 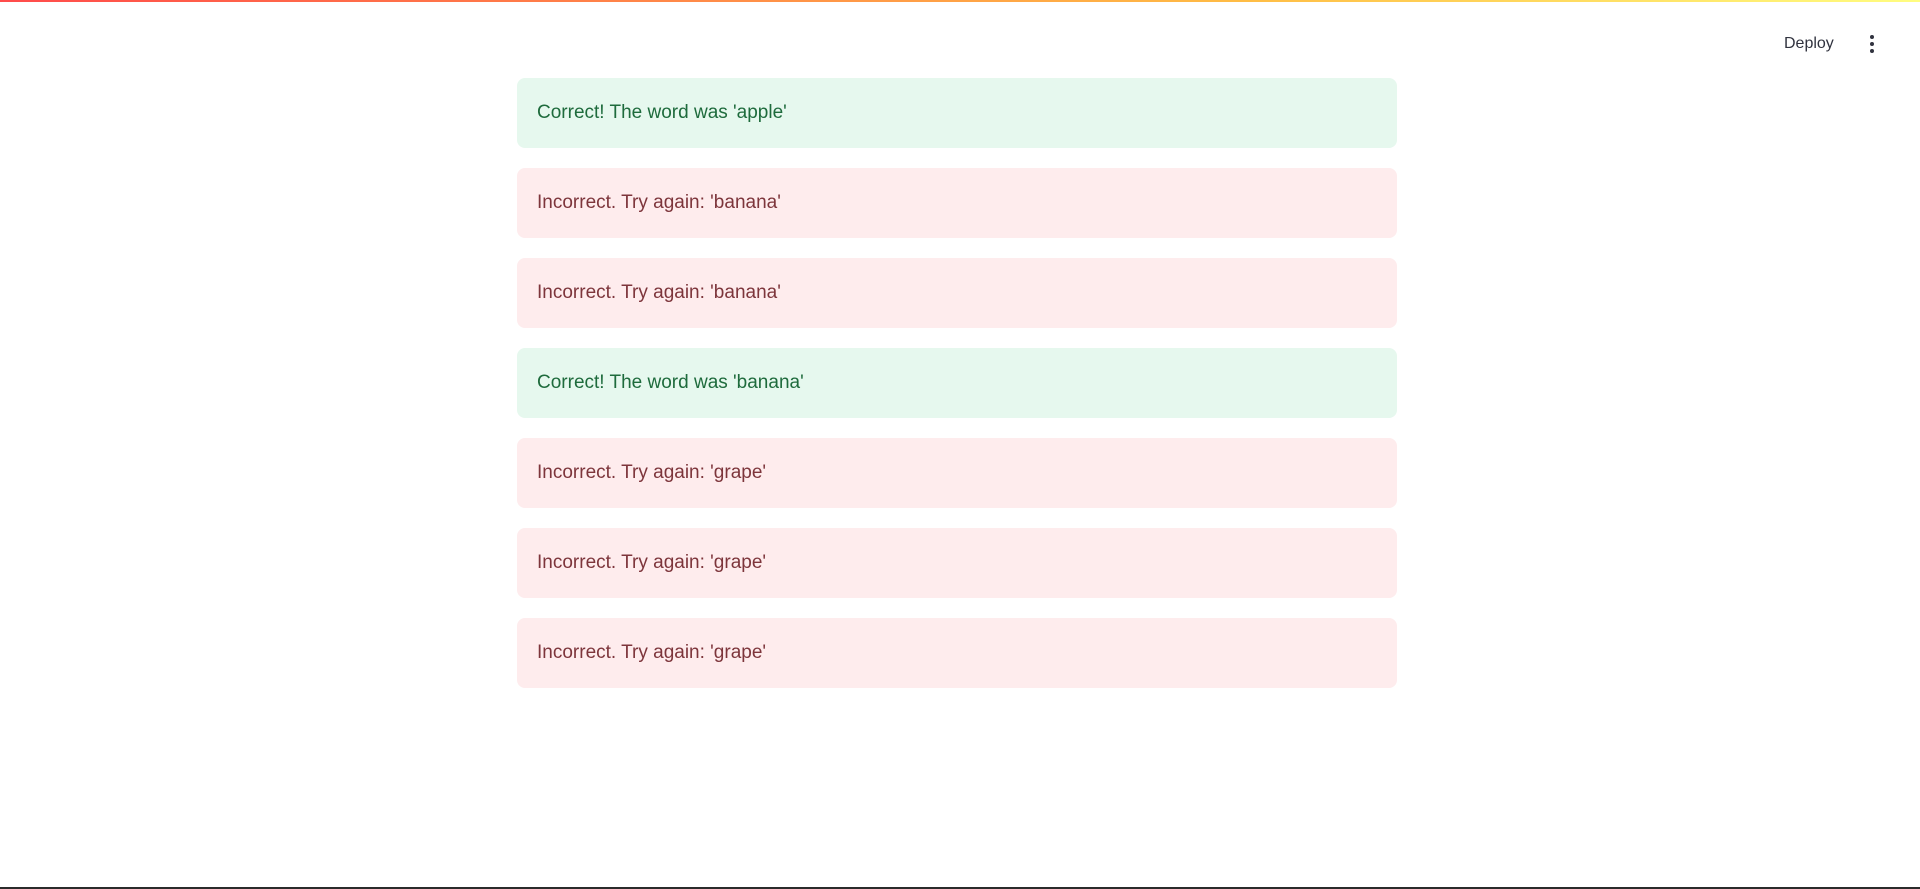 What do you see at coordinates (1809, 44) in the screenshot?
I see `deploy-button: Deploy` at bounding box center [1809, 44].